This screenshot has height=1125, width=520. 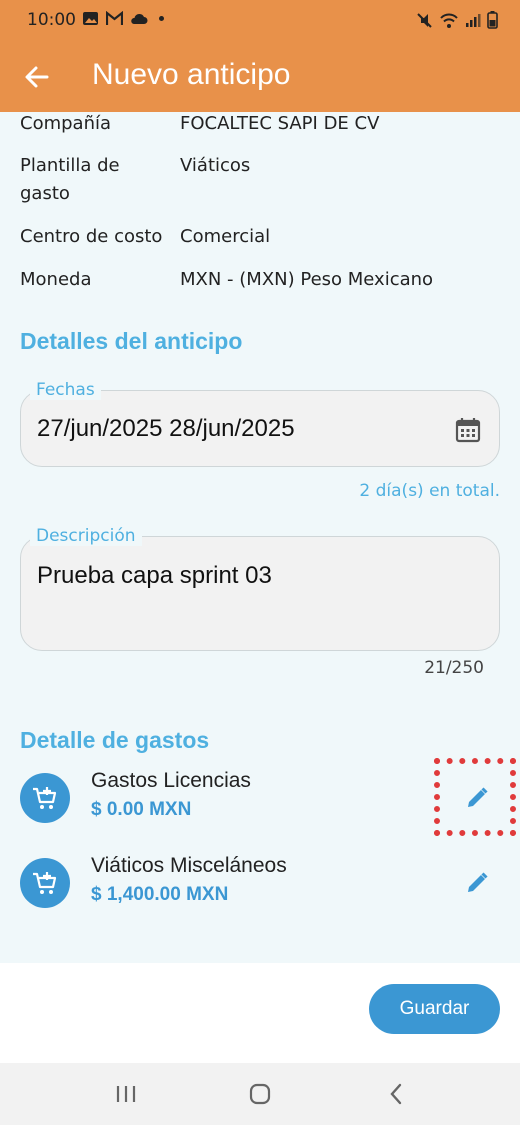 I want to click on calendar-icon, so click(x=468, y=430).